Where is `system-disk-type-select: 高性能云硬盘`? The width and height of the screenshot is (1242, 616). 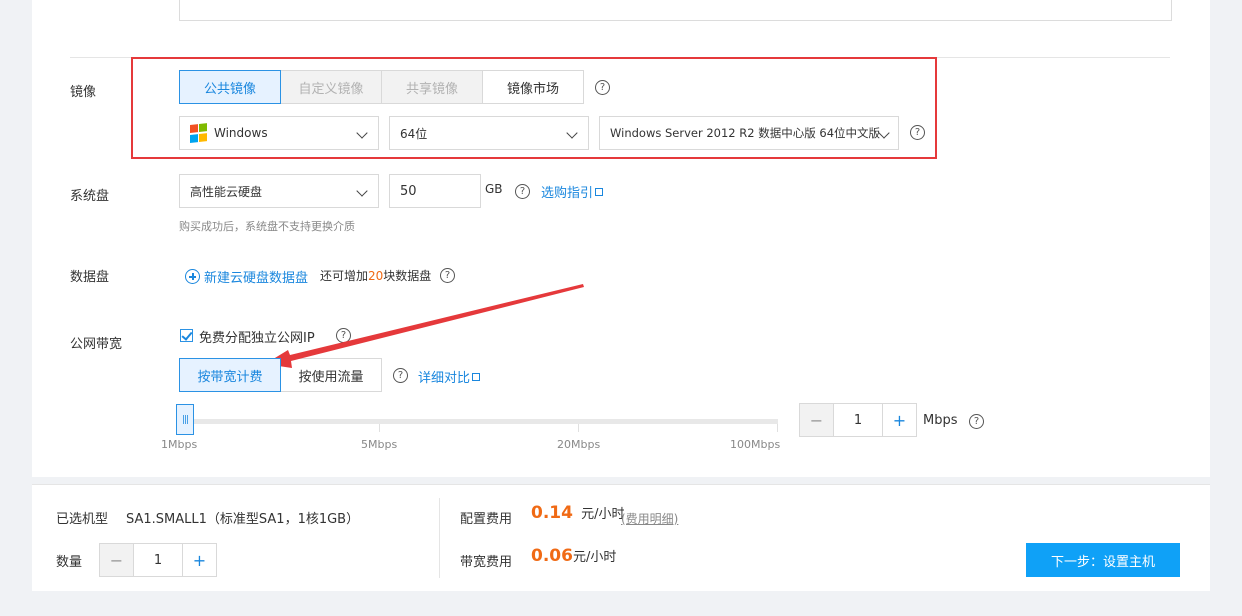 system-disk-type-select: 高性能云硬盘 is located at coordinates (279, 191).